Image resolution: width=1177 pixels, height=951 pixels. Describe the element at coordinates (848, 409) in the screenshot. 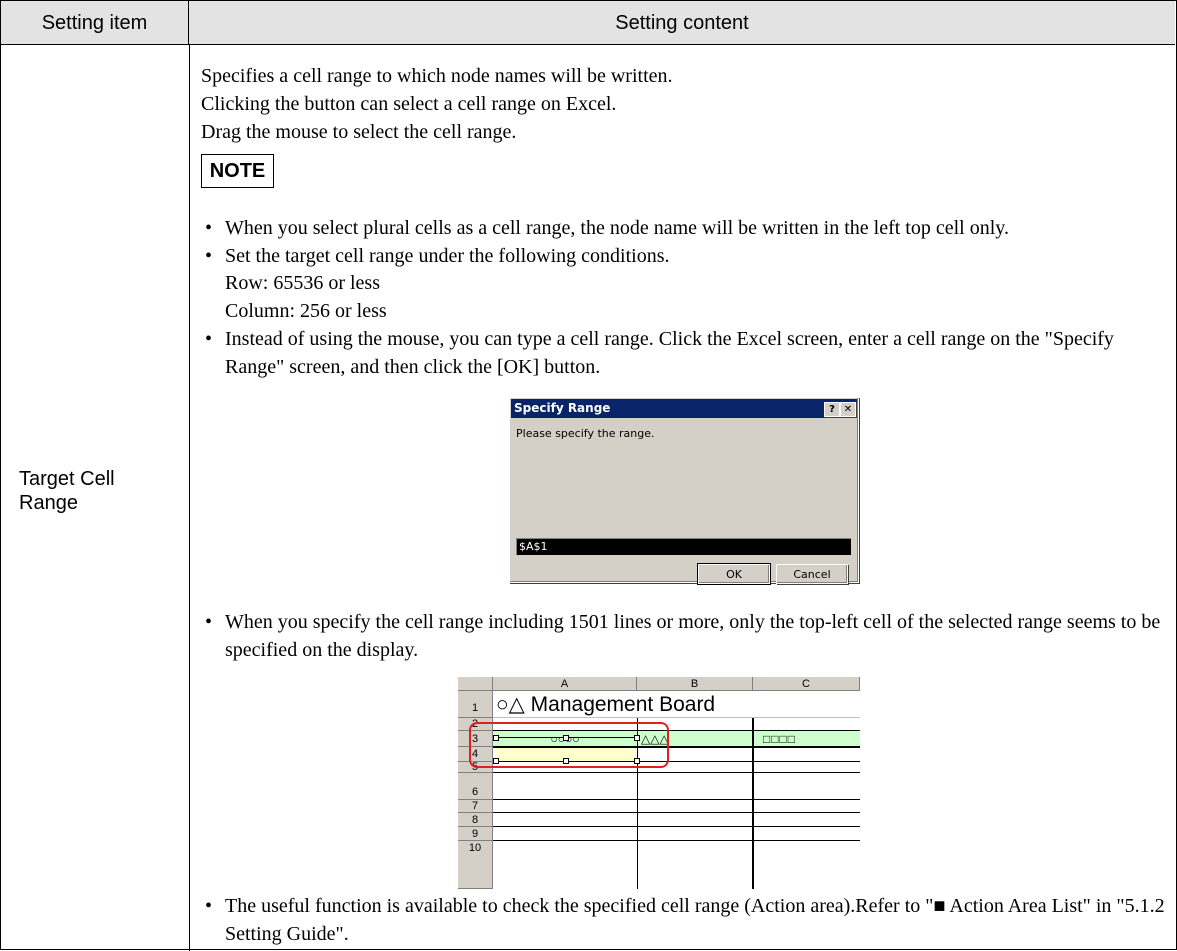

I see `close-icon: ✕` at that location.